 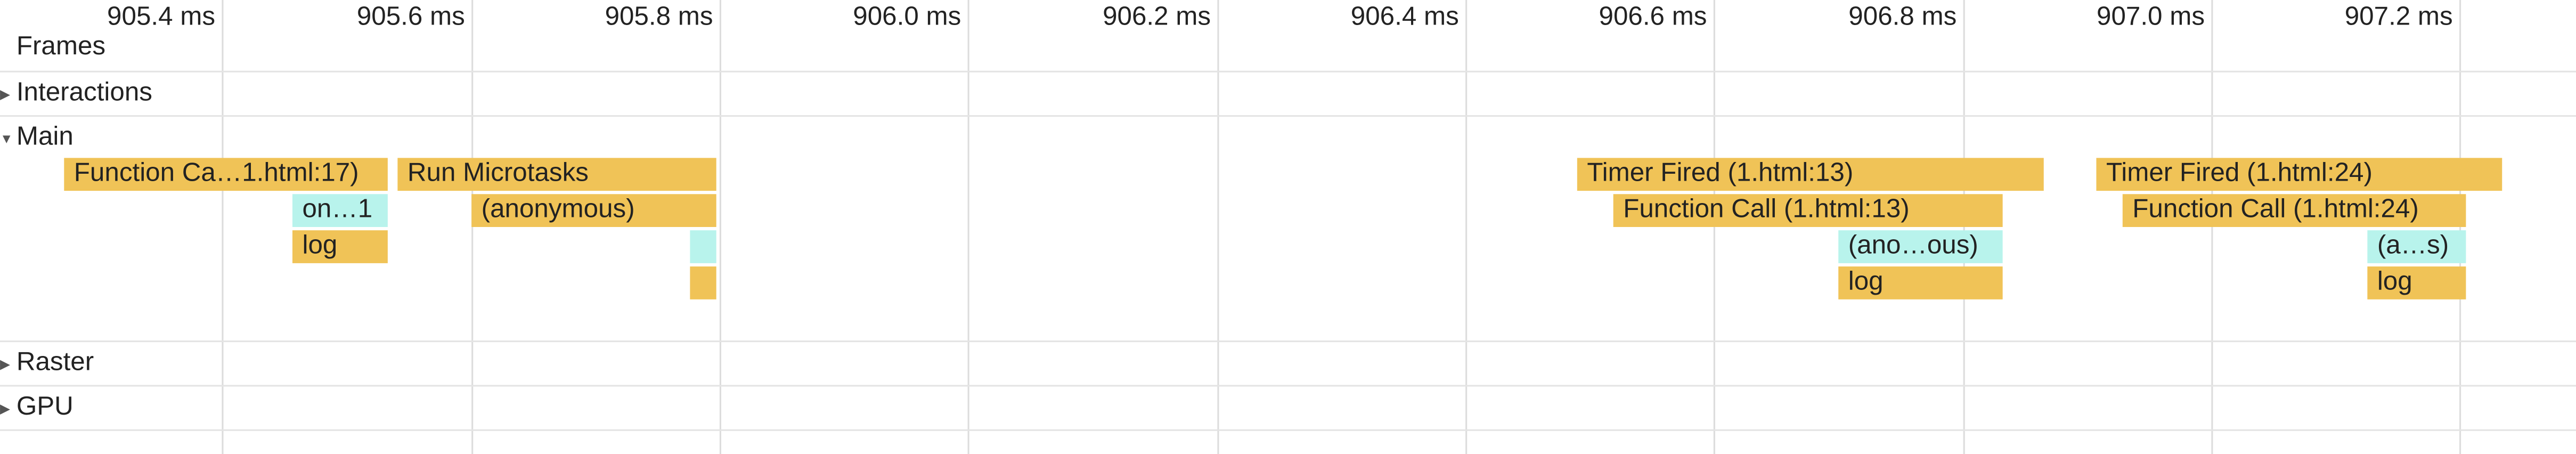 I want to click on flame-block-function-call: Function Call (1.html:13), so click(x=1808, y=211).